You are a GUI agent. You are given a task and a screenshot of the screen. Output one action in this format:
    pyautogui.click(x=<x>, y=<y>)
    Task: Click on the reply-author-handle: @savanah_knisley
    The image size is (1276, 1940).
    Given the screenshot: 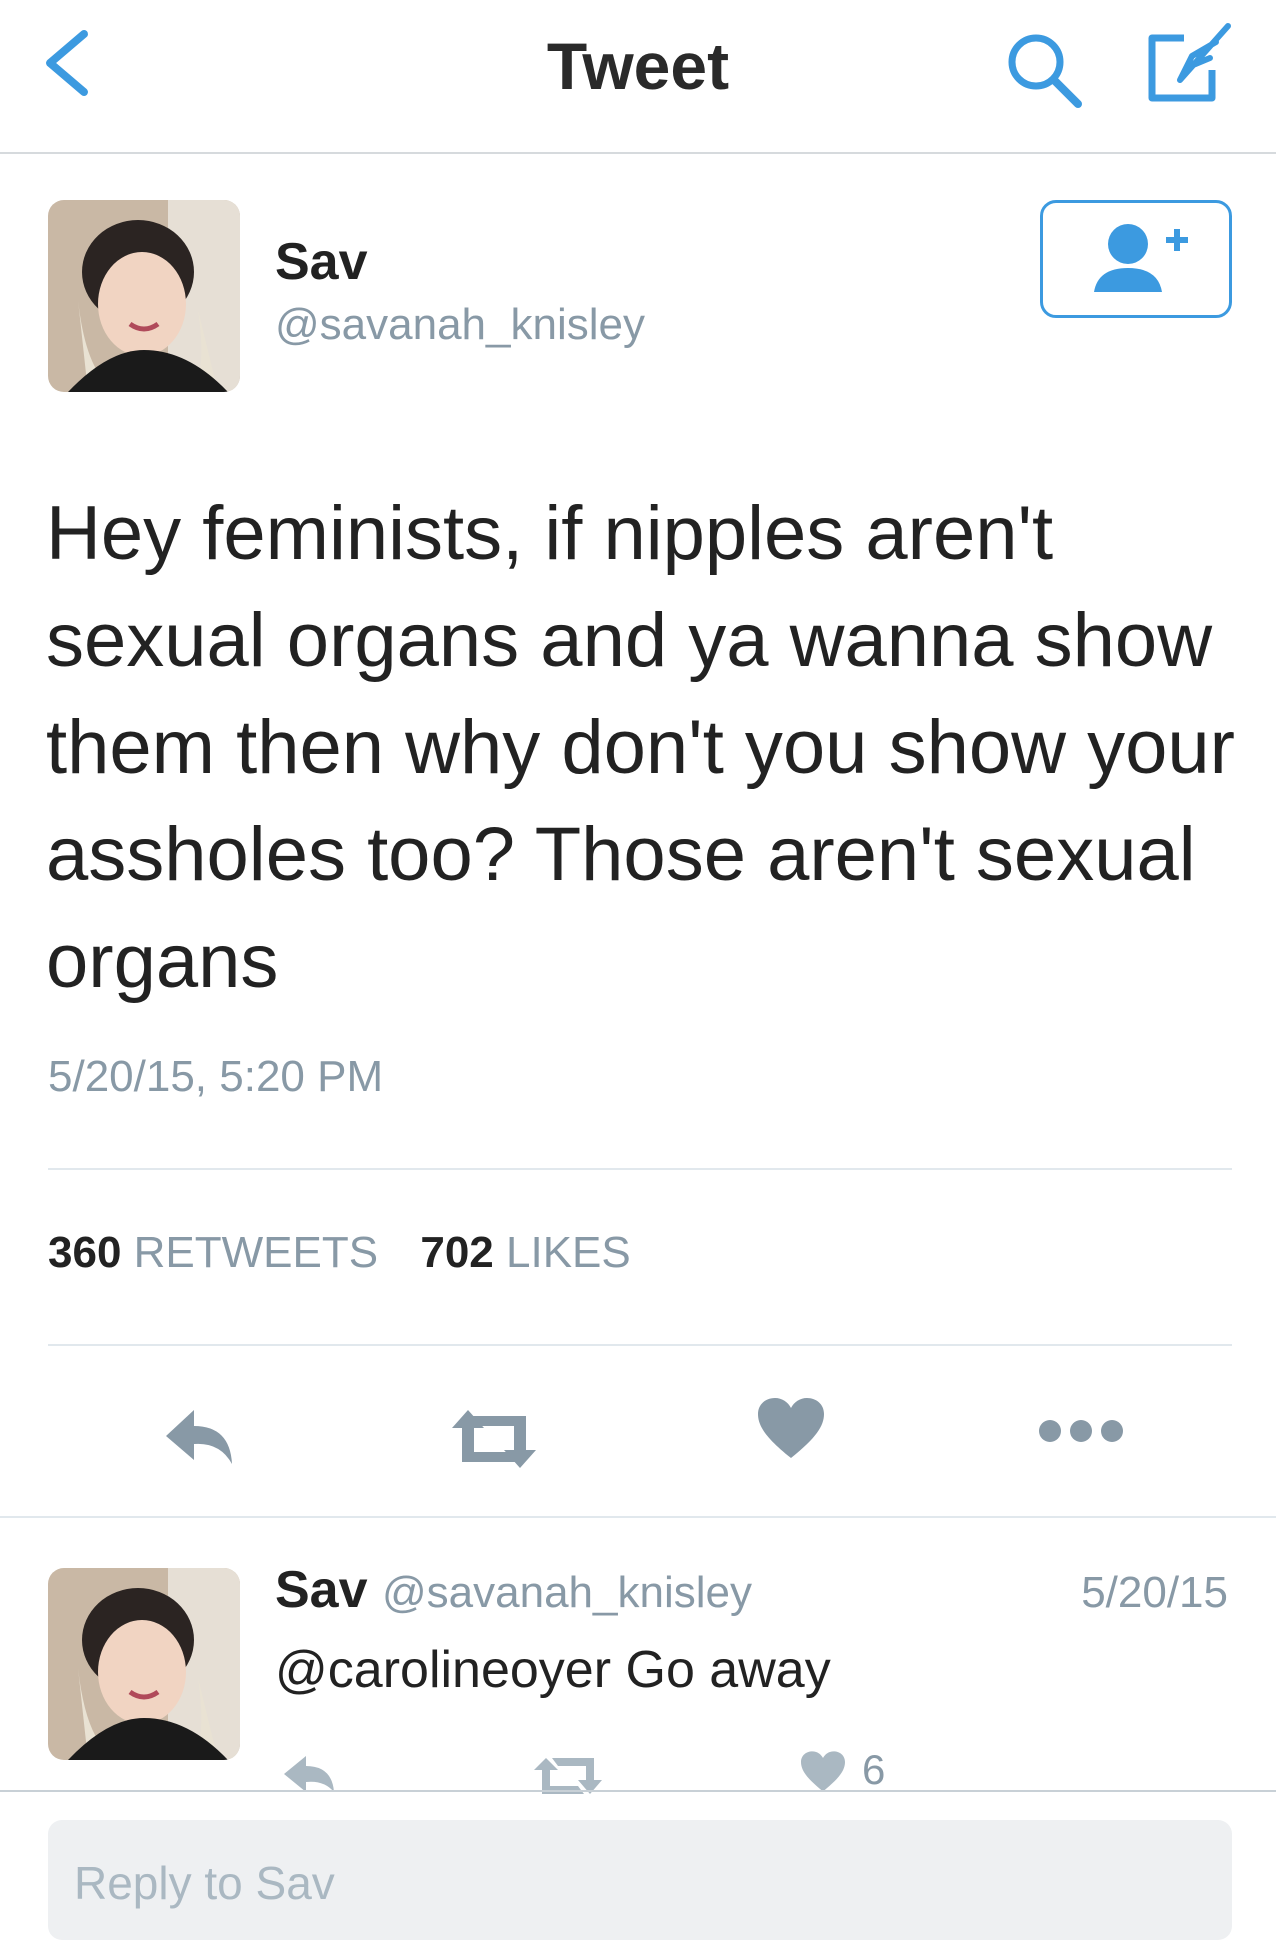 What is the action you would take?
    pyautogui.click(x=567, y=1592)
    